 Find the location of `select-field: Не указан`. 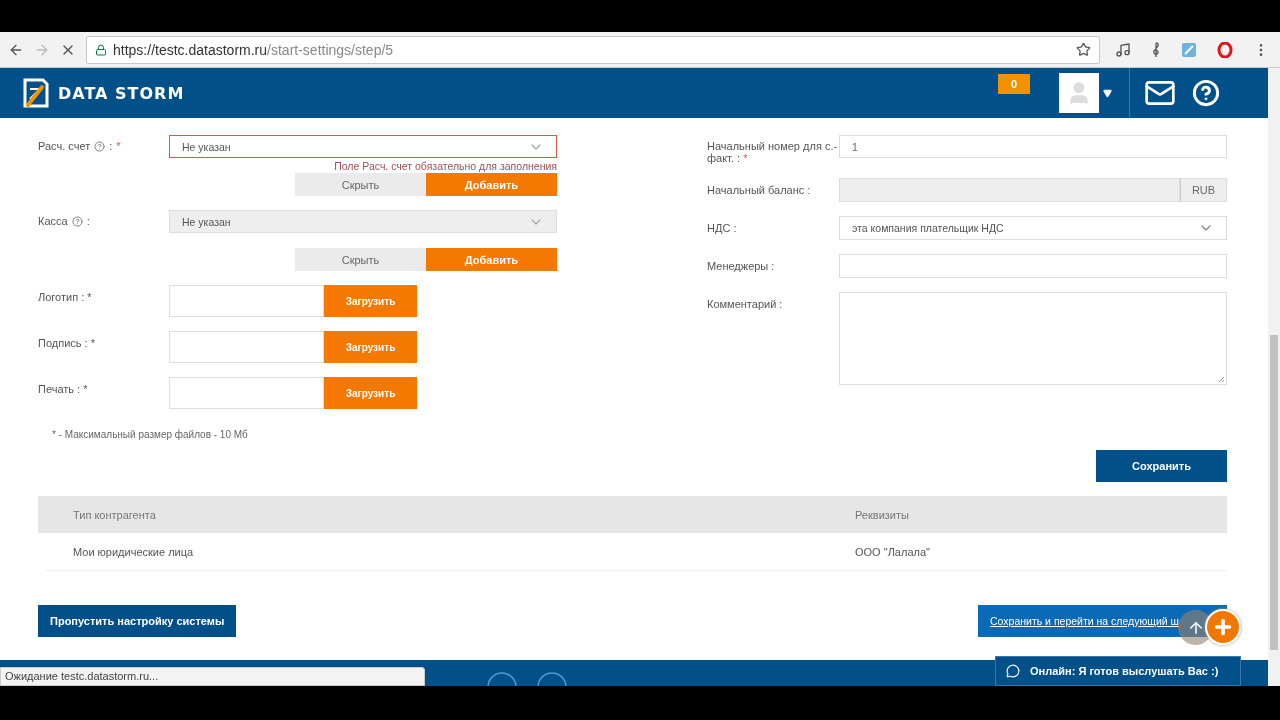

select-field: Не указан is located at coordinates (363, 146).